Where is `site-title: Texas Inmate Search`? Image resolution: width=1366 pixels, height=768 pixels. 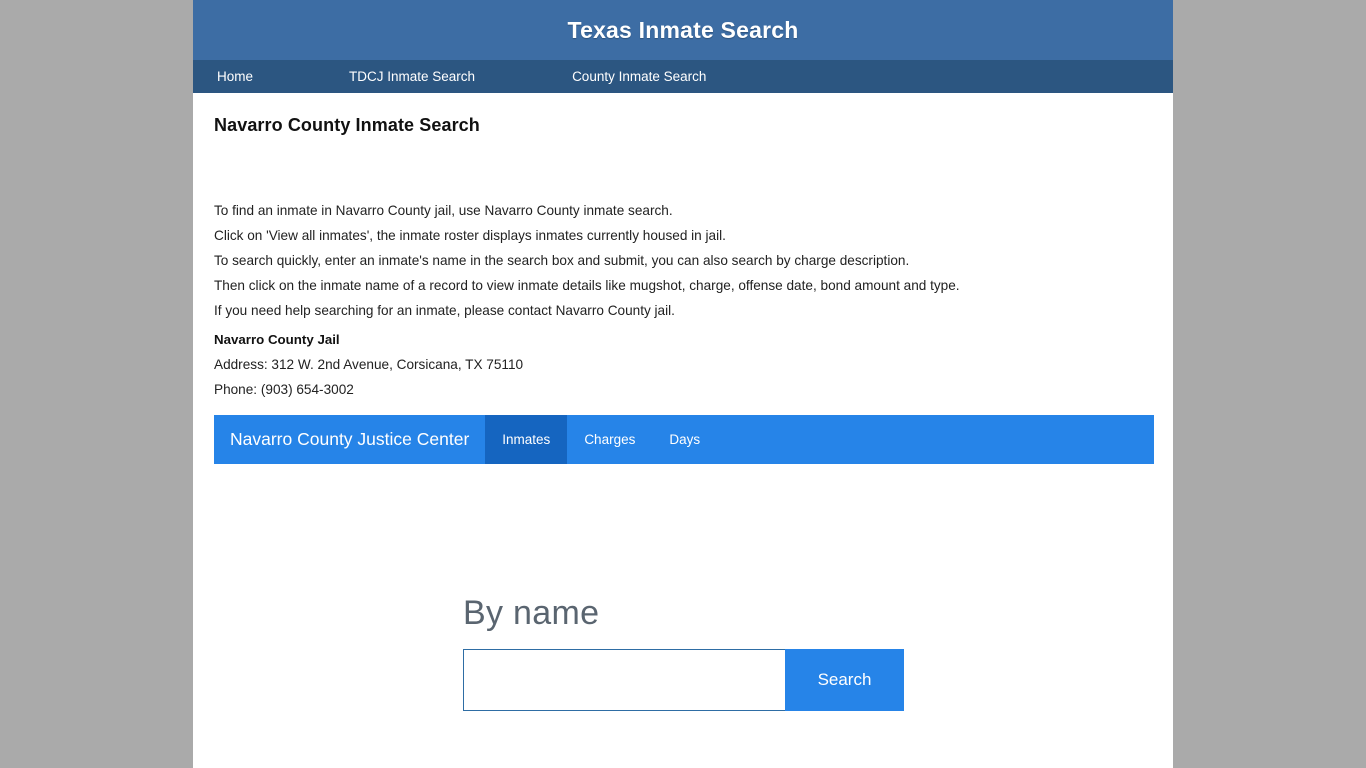
site-title: Texas Inmate Search is located at coordinates (683, 29).